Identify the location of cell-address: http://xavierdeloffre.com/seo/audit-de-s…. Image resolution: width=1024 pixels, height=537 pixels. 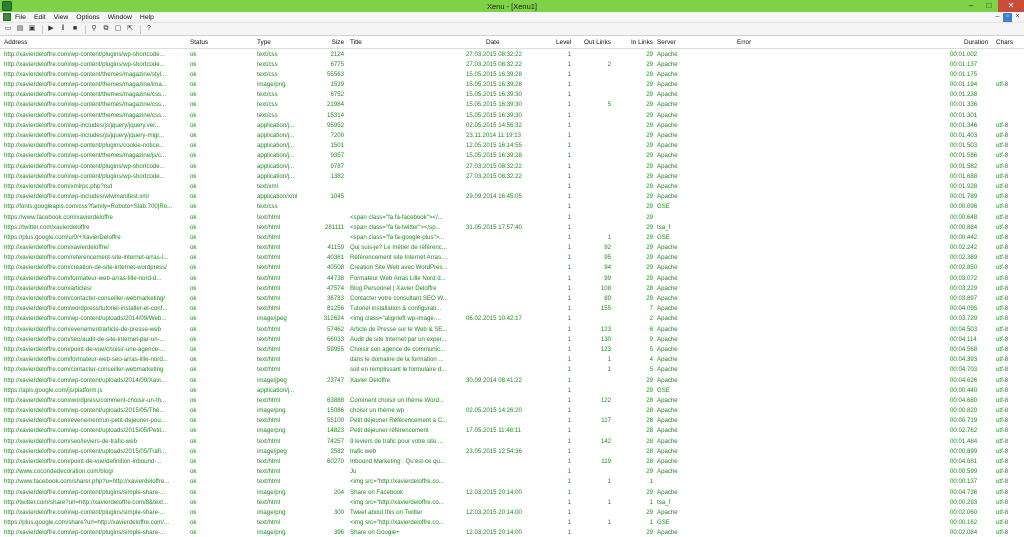
(84, 339).